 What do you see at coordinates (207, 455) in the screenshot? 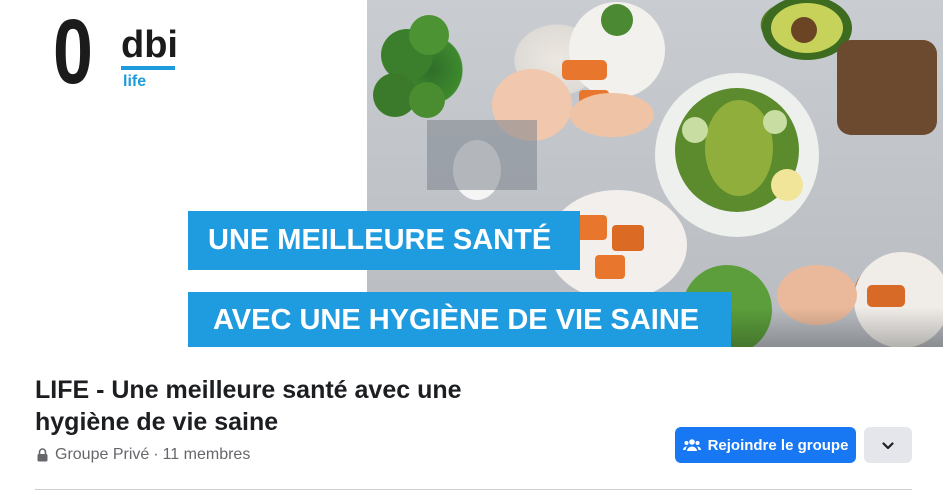
I see `members-count: 11 membres` at bounding box center [207, 455].